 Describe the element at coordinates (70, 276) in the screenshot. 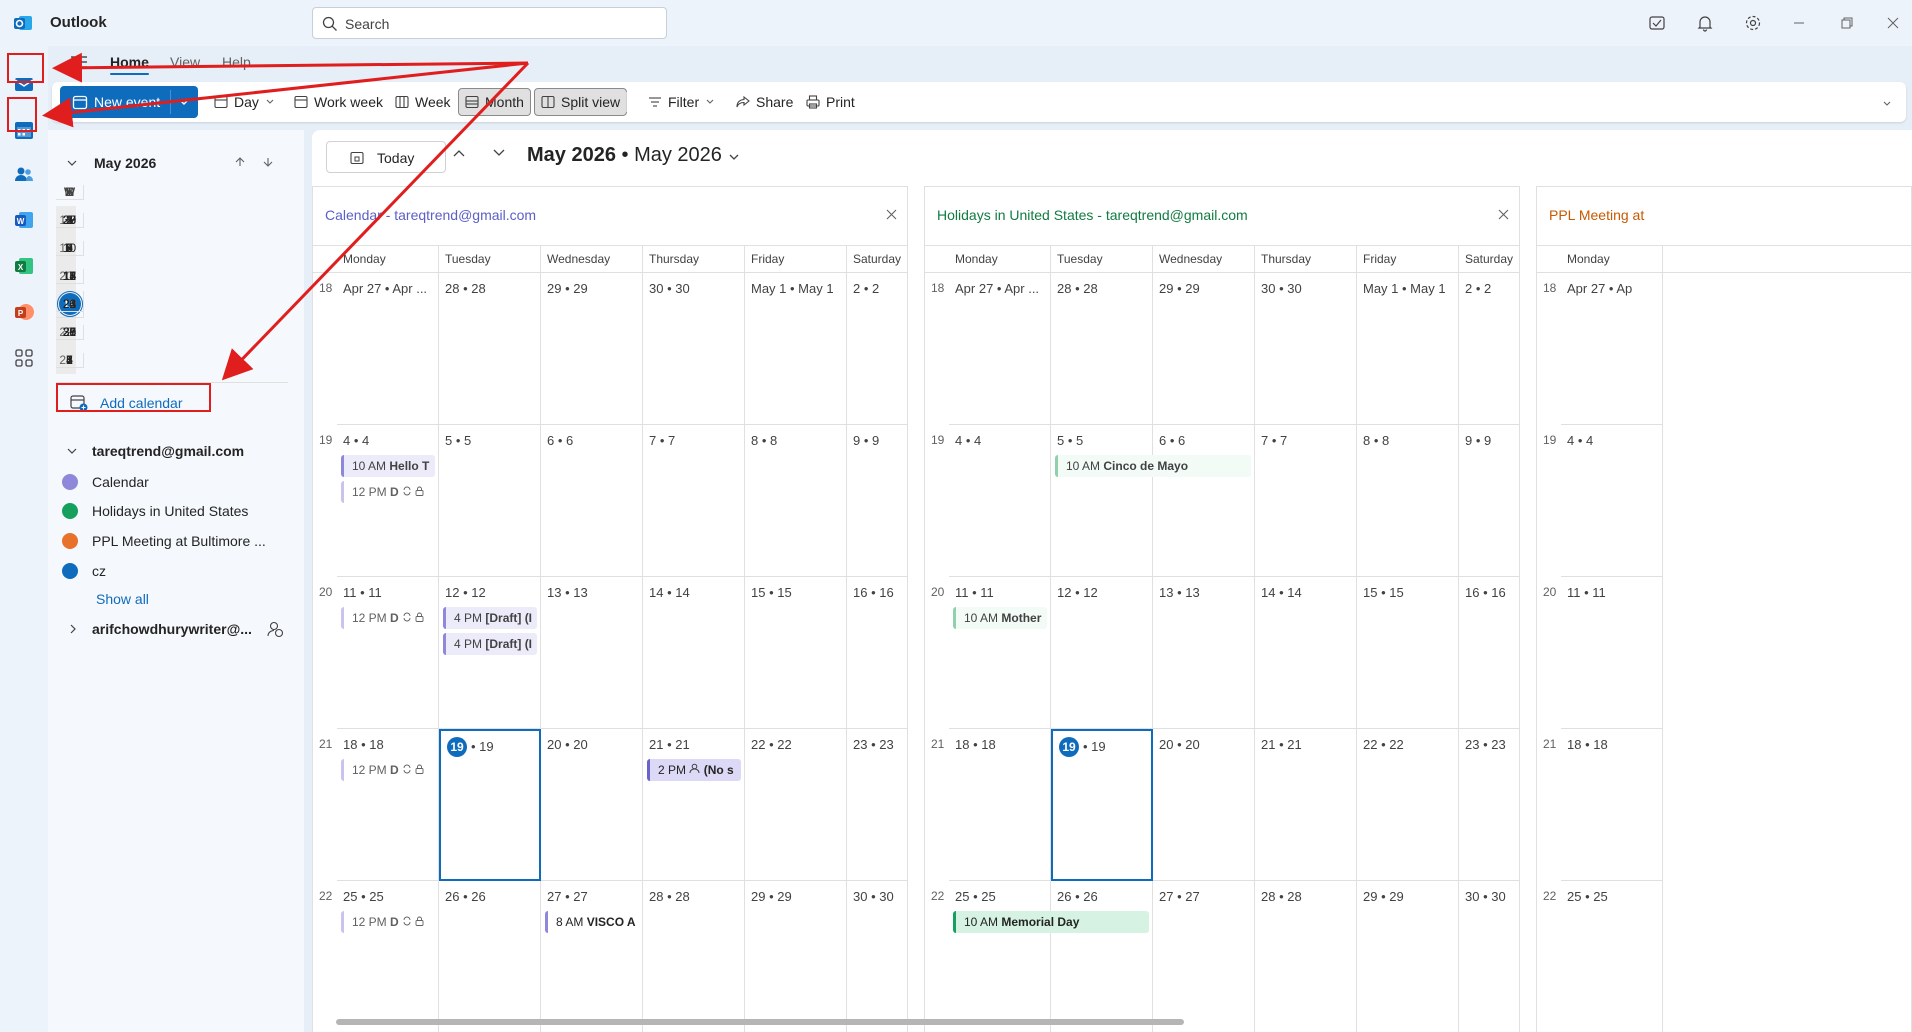

I see `mini-calendar-day: 17` at that location.